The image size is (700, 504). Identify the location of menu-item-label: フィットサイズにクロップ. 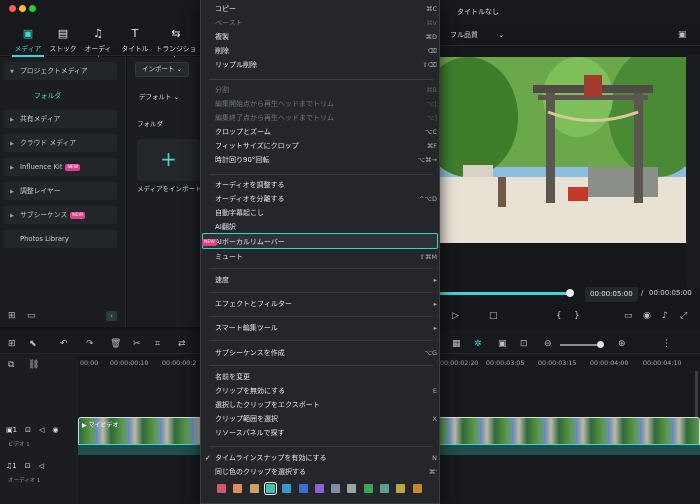
(257, 146).